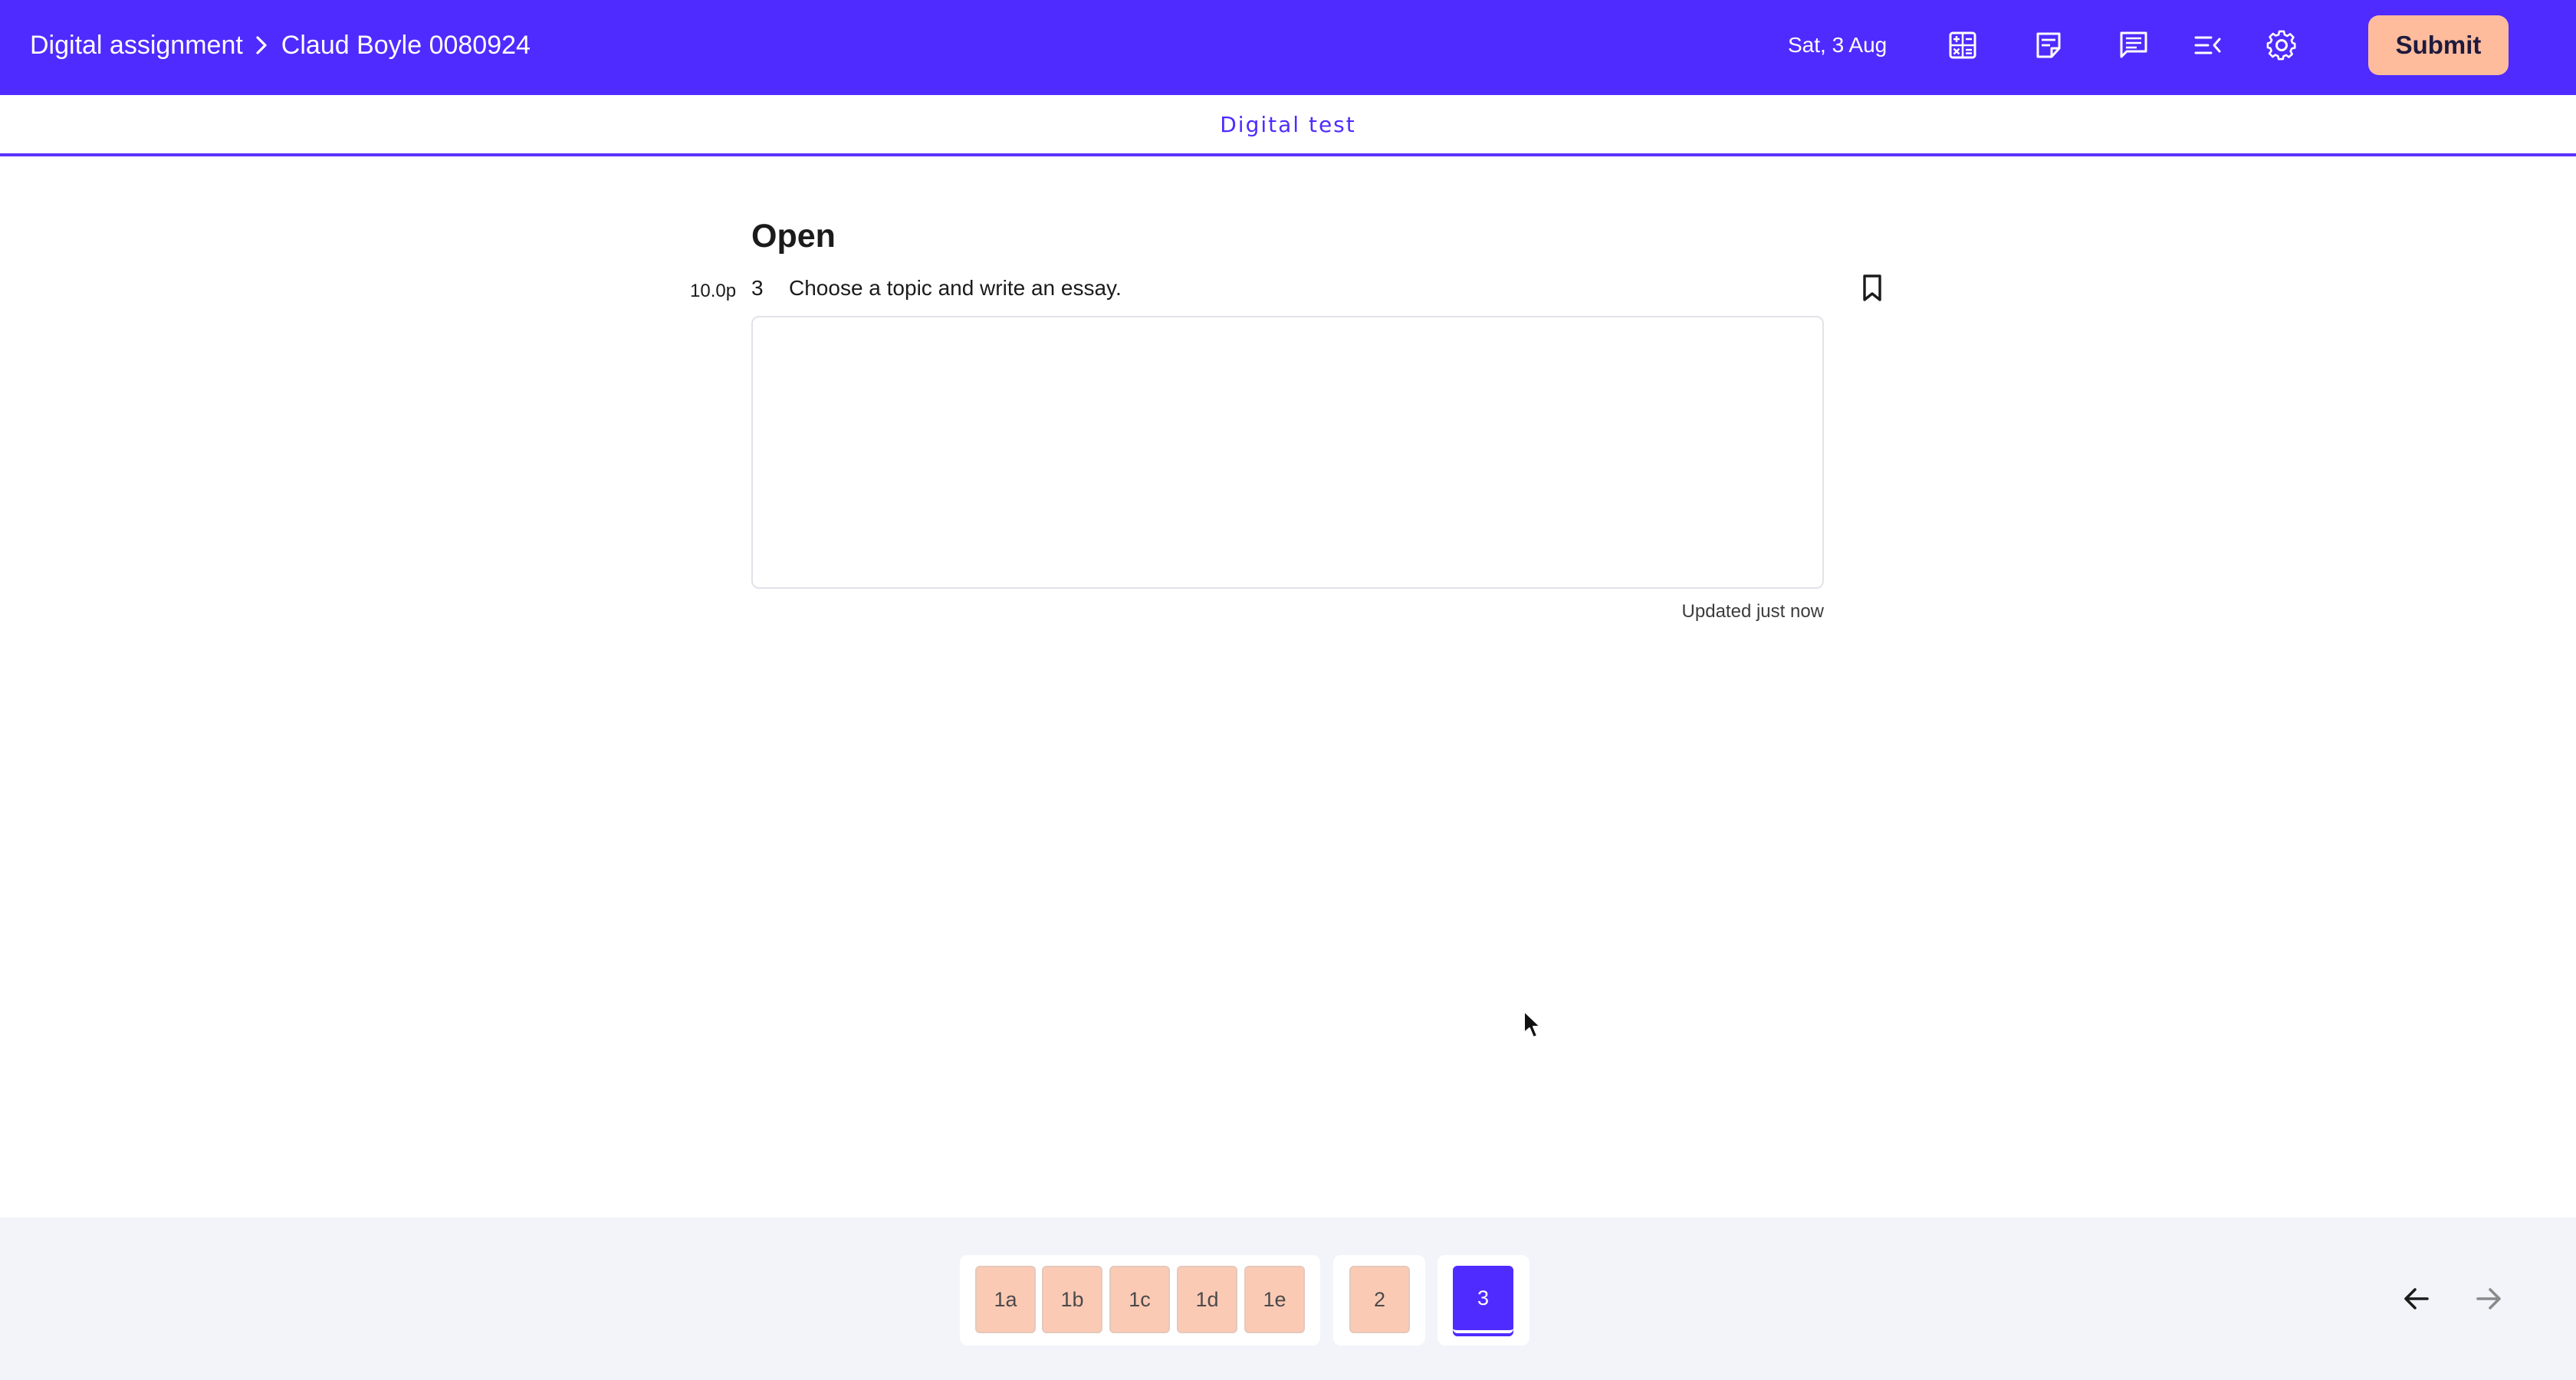  I want to click on chat-button, so click(2134, 45).